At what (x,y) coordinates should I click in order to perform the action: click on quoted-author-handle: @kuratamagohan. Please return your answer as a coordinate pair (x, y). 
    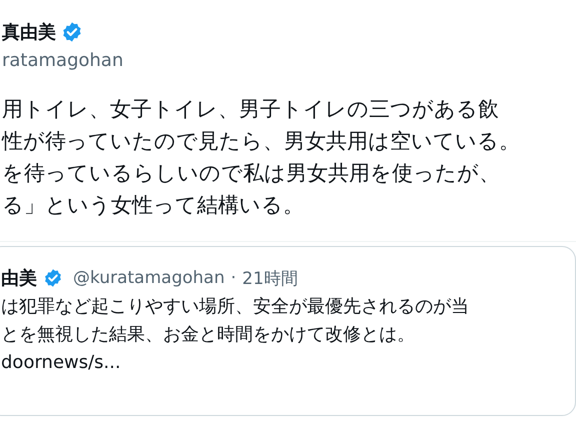
    Looking at the image, I should click on (149, 278).